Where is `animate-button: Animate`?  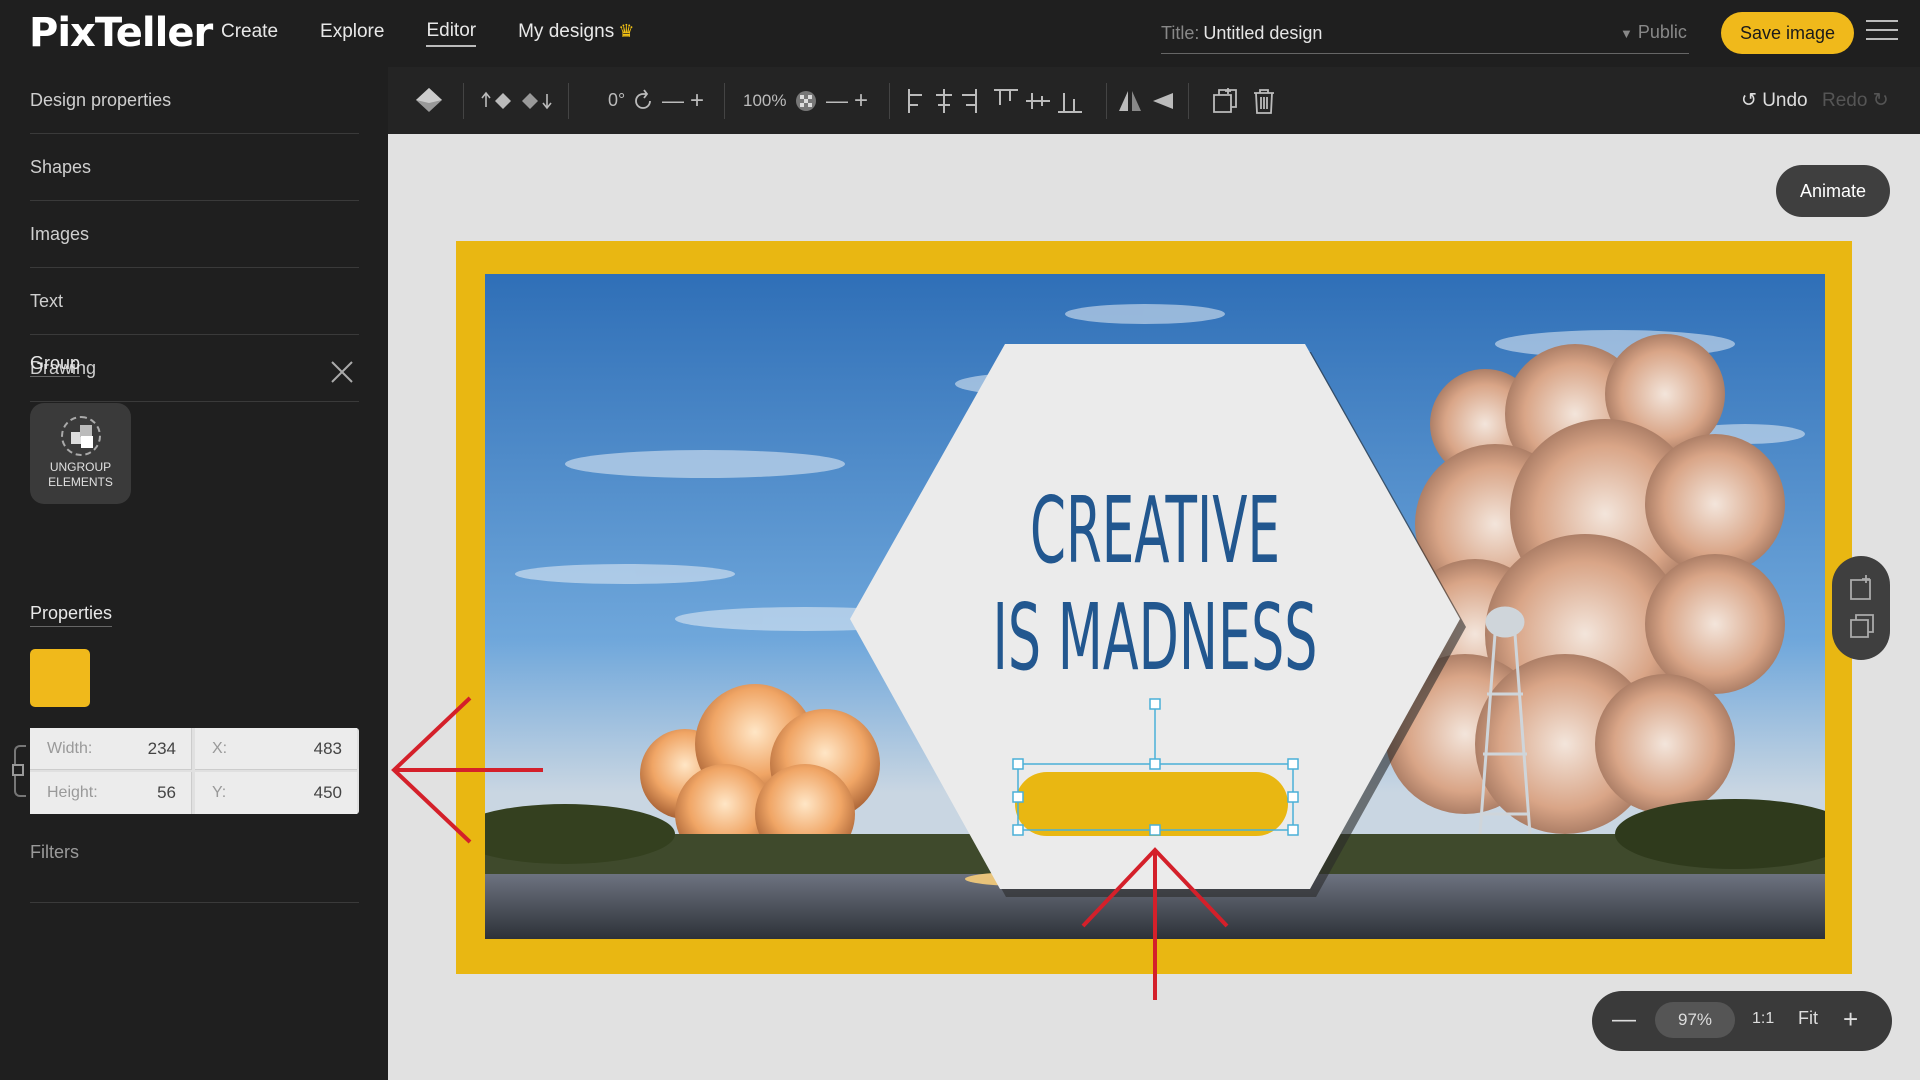
animate-button: Animate is located at coordinates (1833, 191).